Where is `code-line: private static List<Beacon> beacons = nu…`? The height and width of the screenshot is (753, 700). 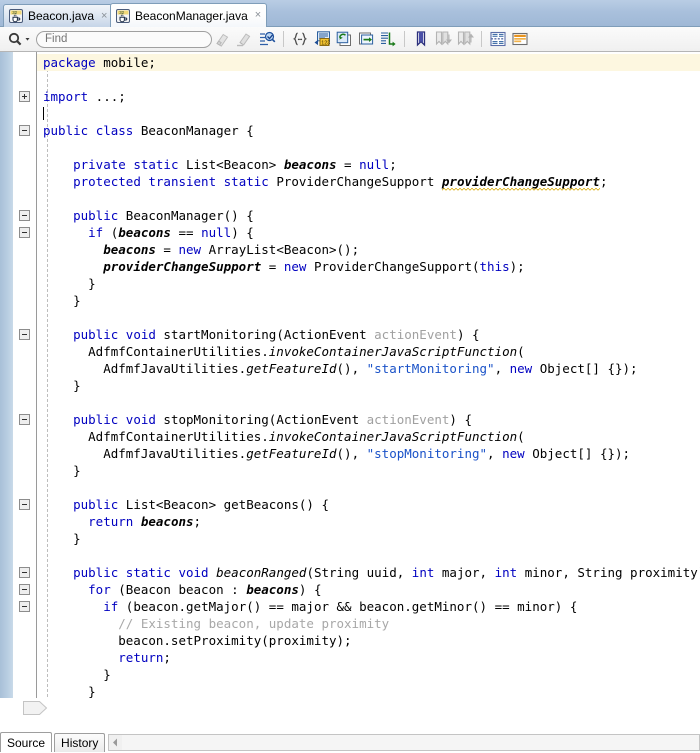 code-line: private static List<Beacon> beacons = nu… is located at coordinates (368, 164).